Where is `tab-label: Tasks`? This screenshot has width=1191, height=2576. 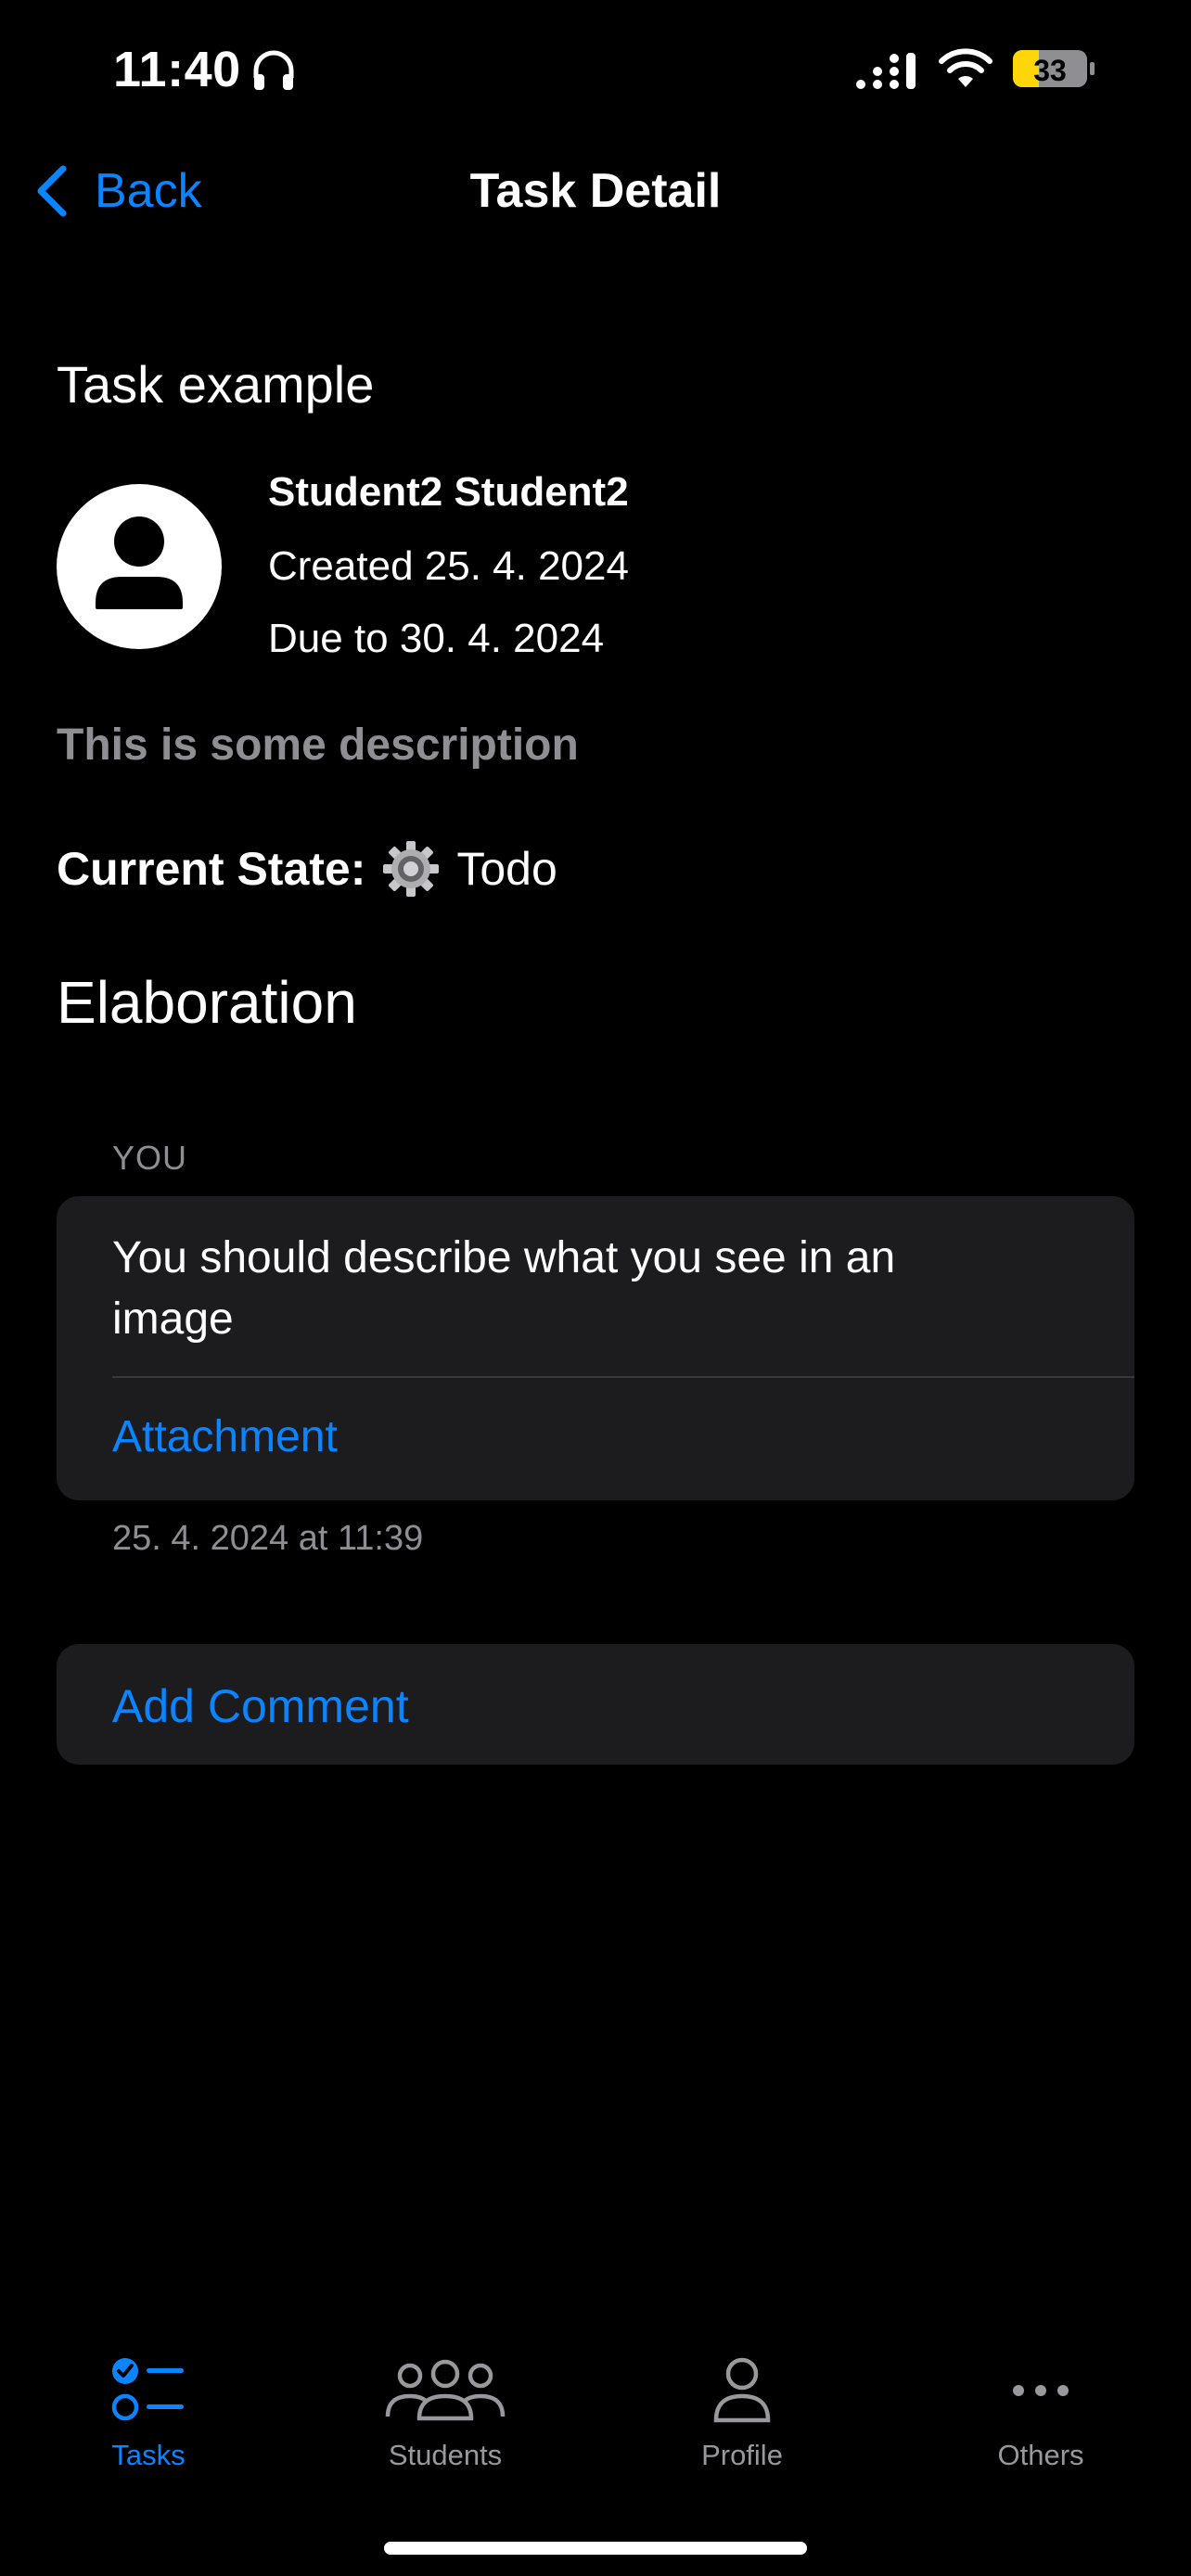 tab-label: Tasks is located at coordinates (148, 2455).